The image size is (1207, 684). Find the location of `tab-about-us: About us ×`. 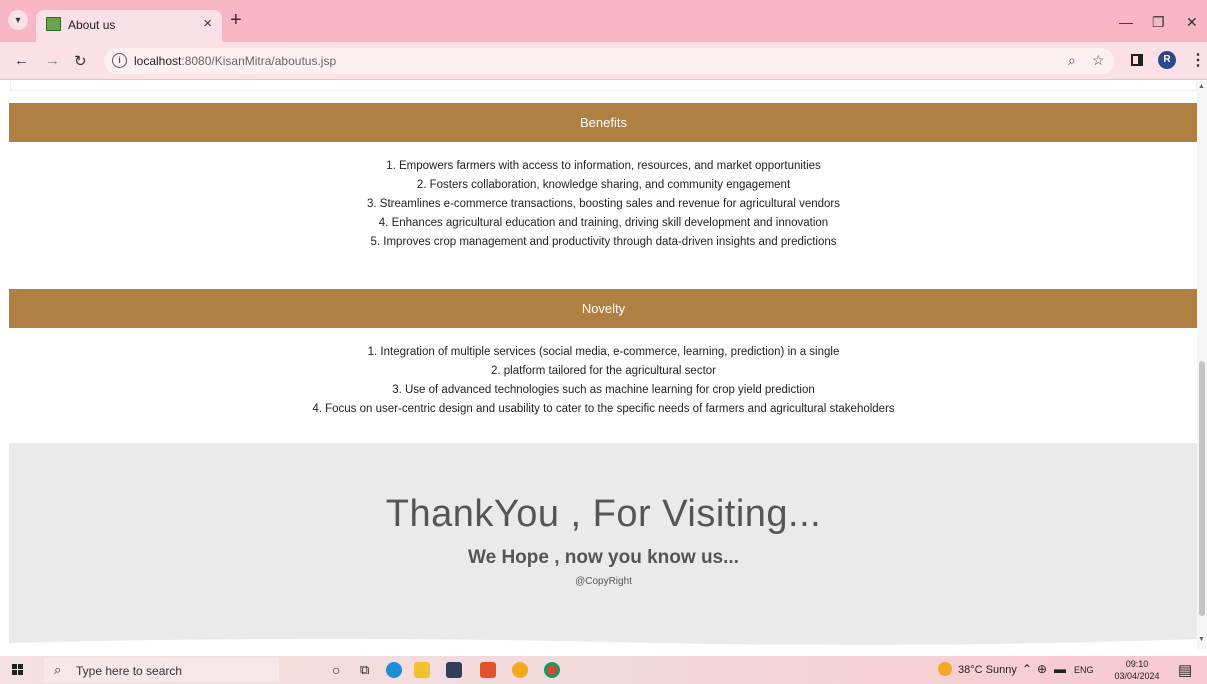

tab-about-us: About us × is located at coordinates (129, 26).